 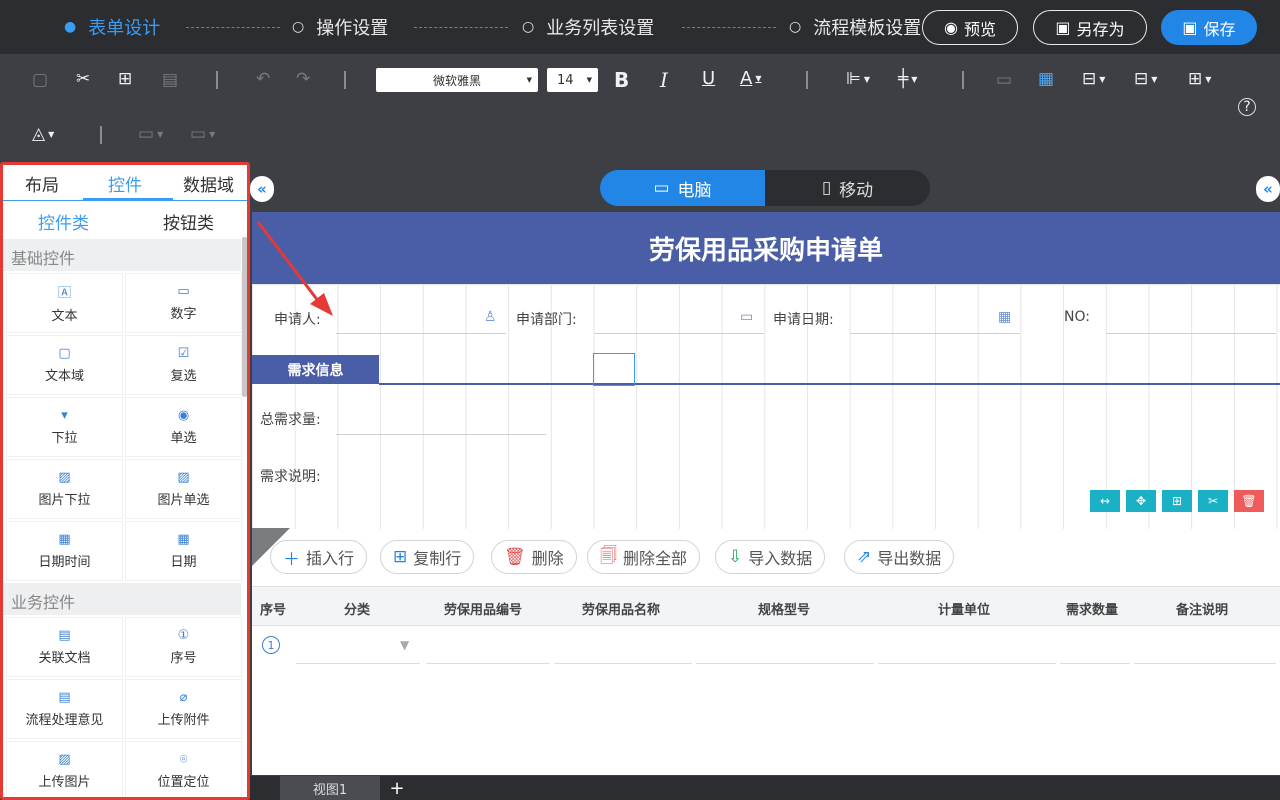 What do you see at coordinates (188, 221) in the screenshot?
I see `subtab-button-types: 按钮类` at bounding box center [188, 221].